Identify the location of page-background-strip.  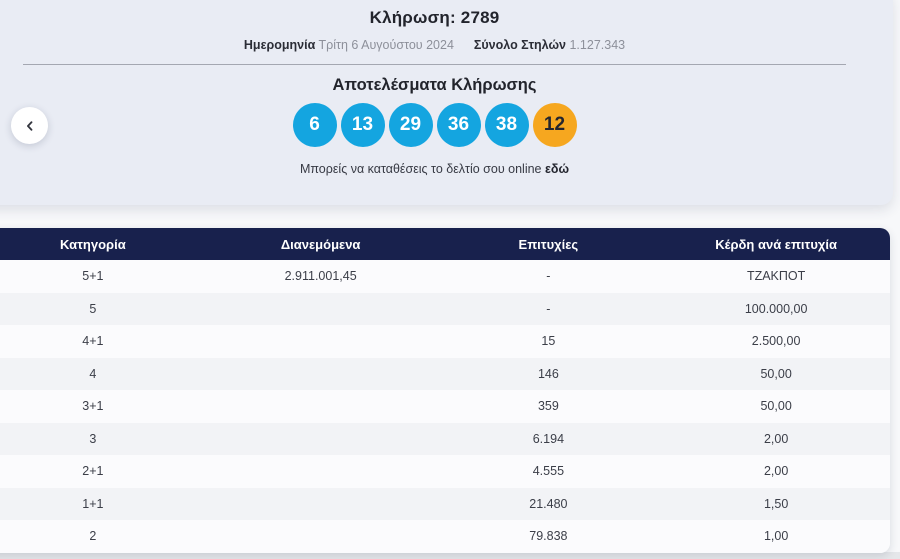
(450, 555).